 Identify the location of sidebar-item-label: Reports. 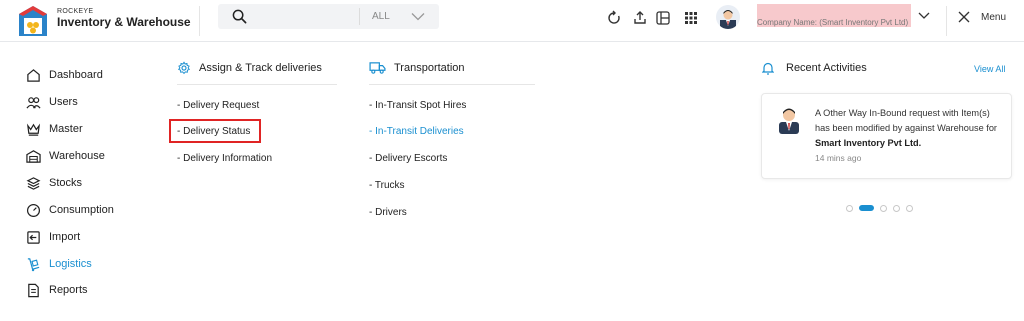
(68, 290).